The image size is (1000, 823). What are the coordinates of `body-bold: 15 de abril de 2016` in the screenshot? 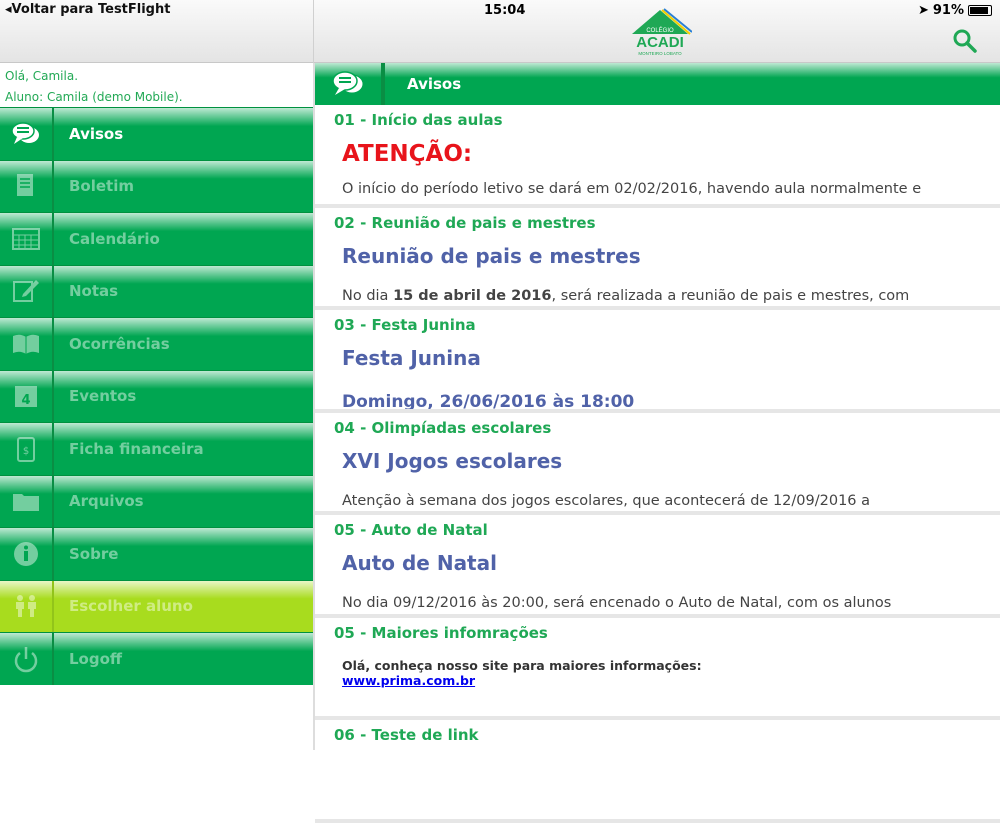 It's located at (472, 295).